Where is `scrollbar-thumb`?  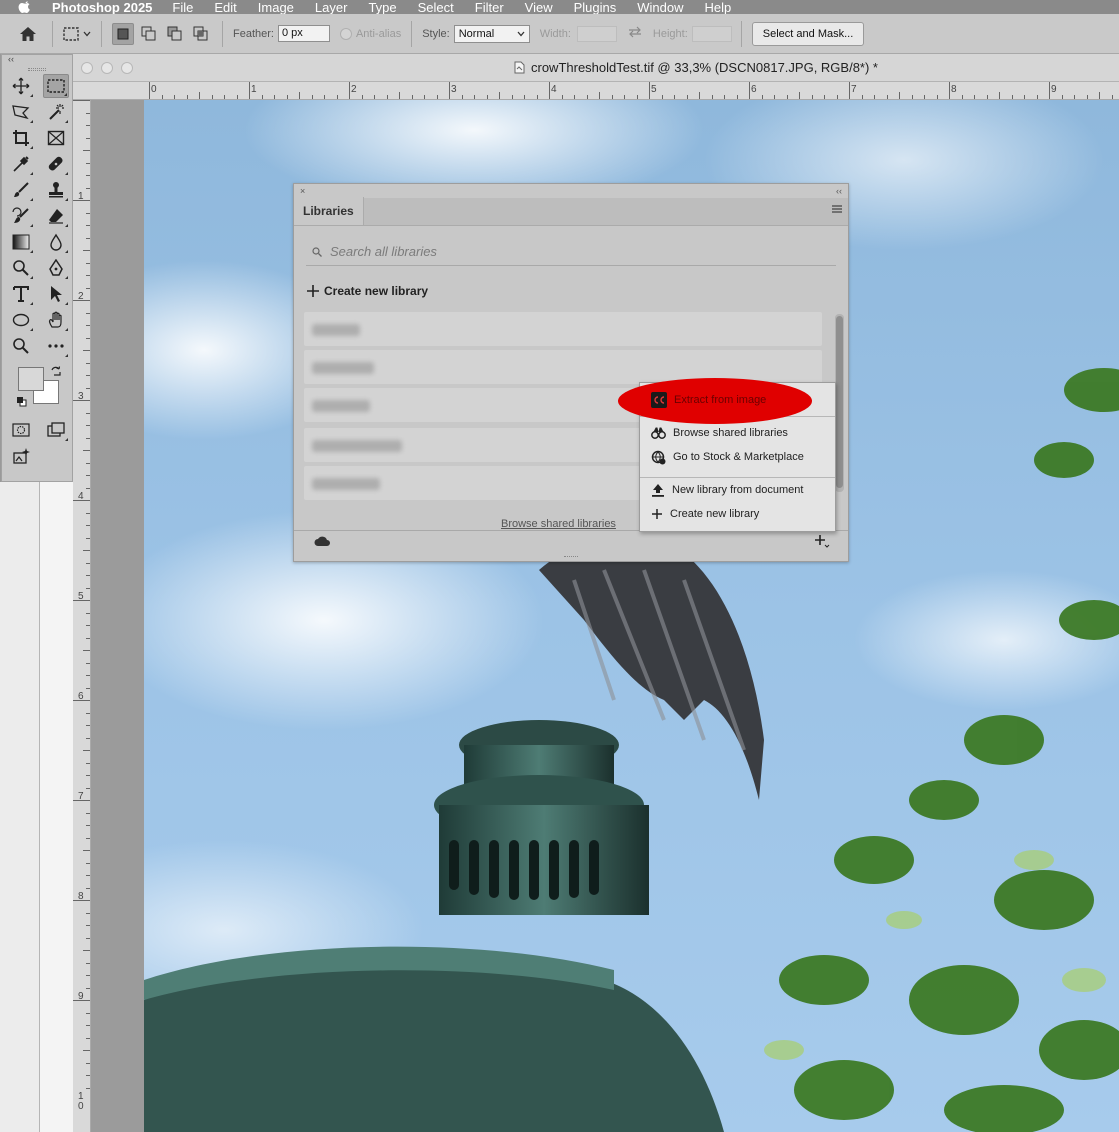
scrollbar-thumb is located at coordinates (839, 402).